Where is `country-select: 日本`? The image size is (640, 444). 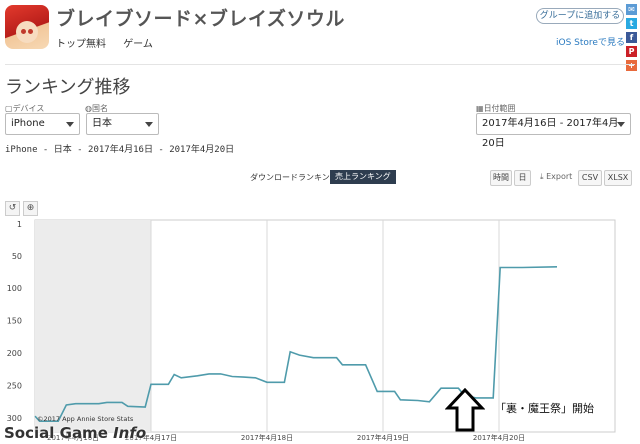
country-select: 日本 is located at coordinates (122, 124).